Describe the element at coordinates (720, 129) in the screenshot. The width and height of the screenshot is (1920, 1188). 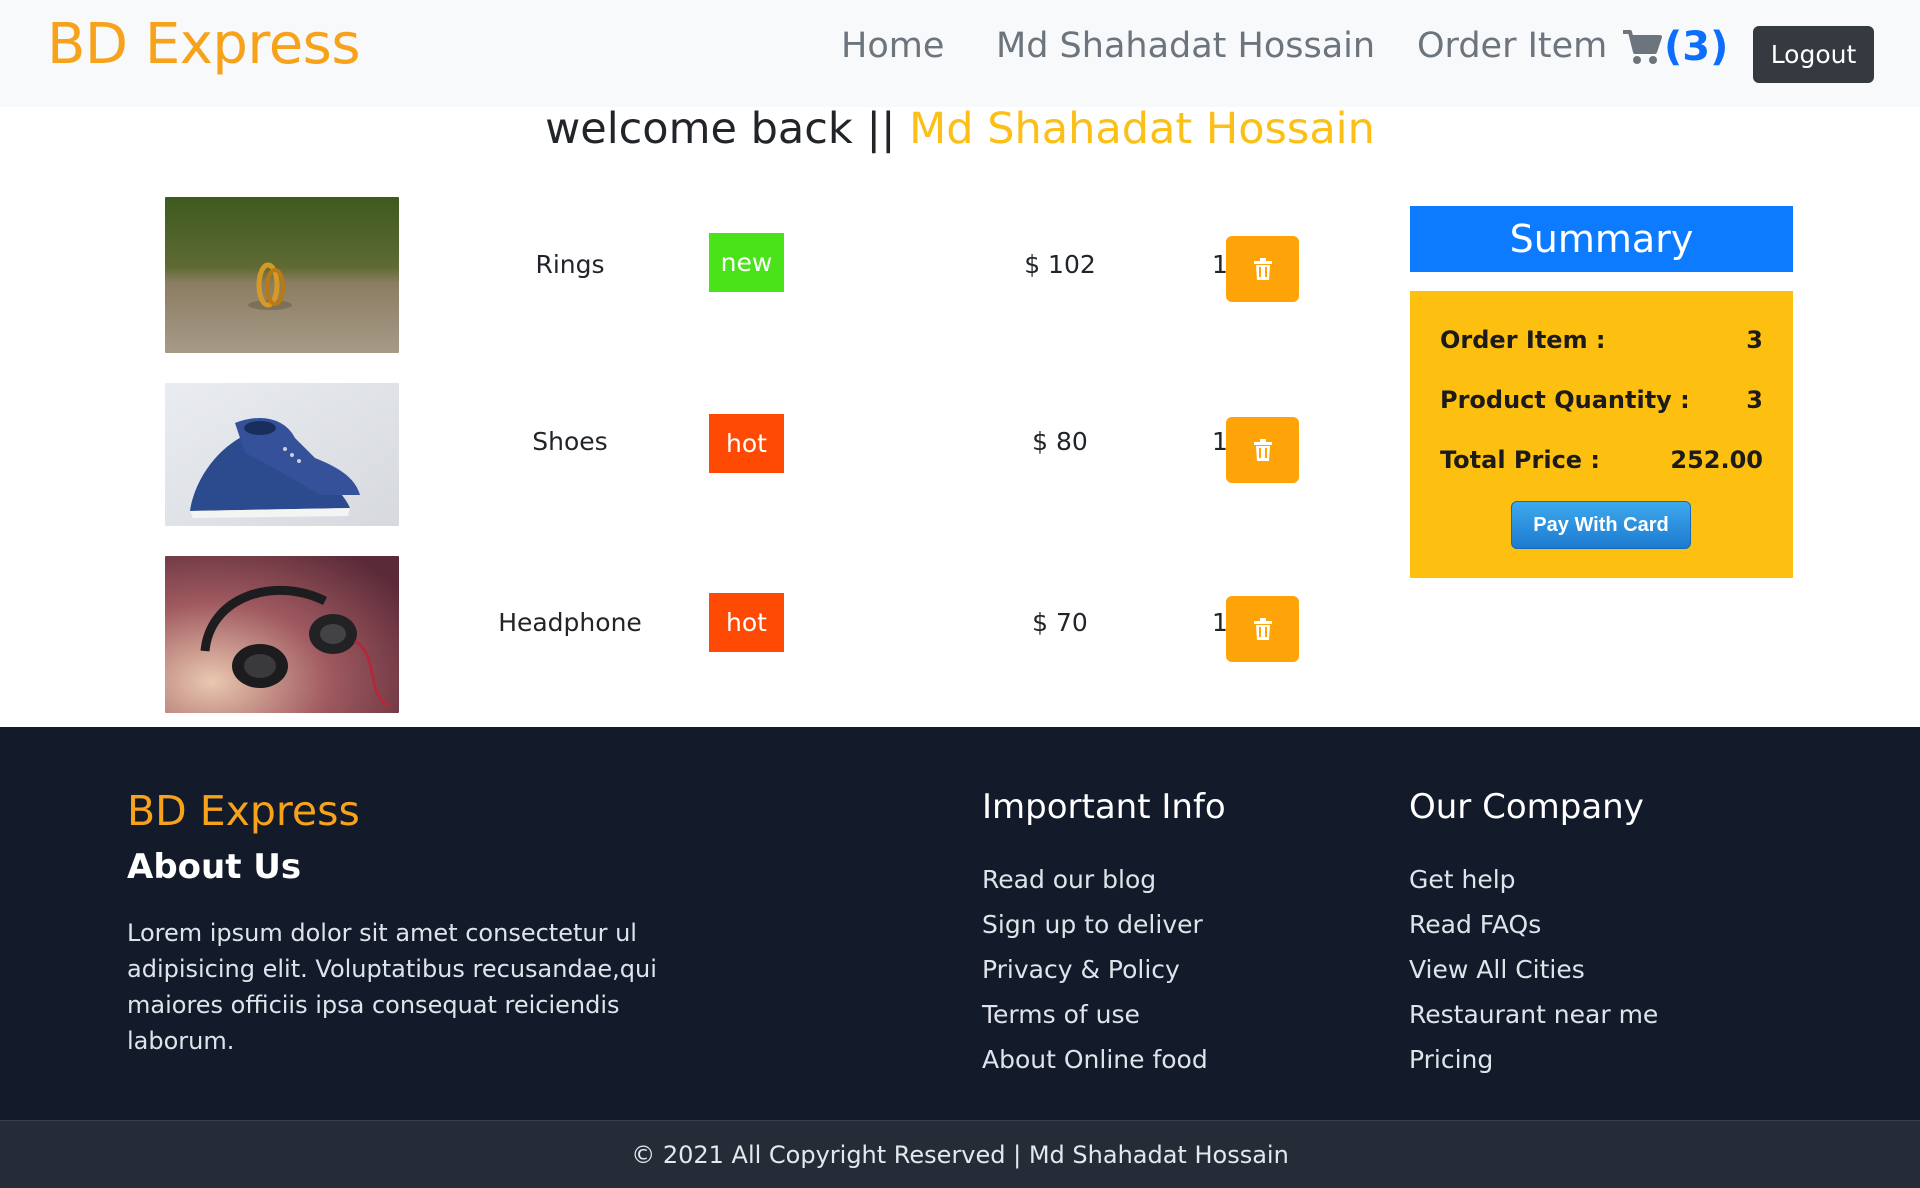
I see `welcome-prefix: welcome back ||` at that location.